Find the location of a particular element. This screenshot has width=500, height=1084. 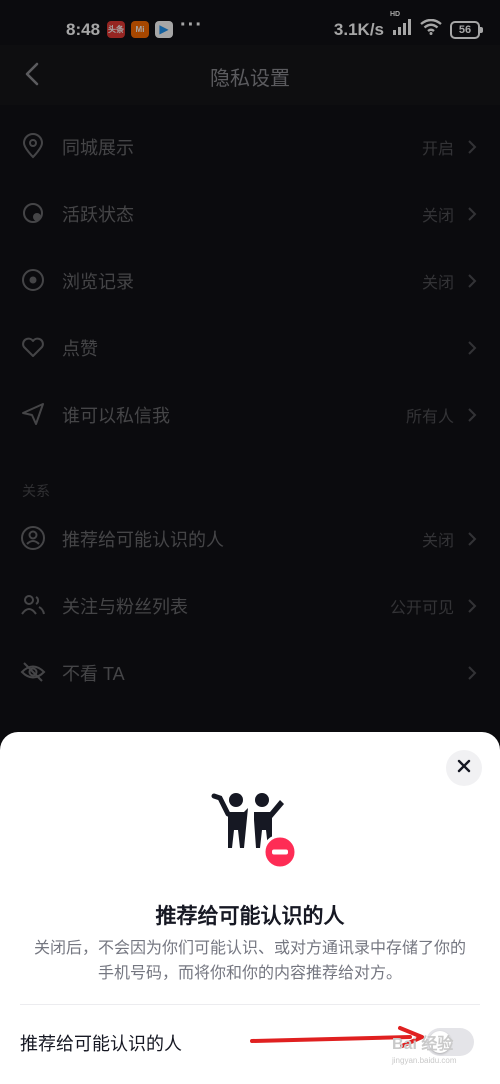

watermark-url: jingyan.baidu.com is located at coordinates (424, 1060).